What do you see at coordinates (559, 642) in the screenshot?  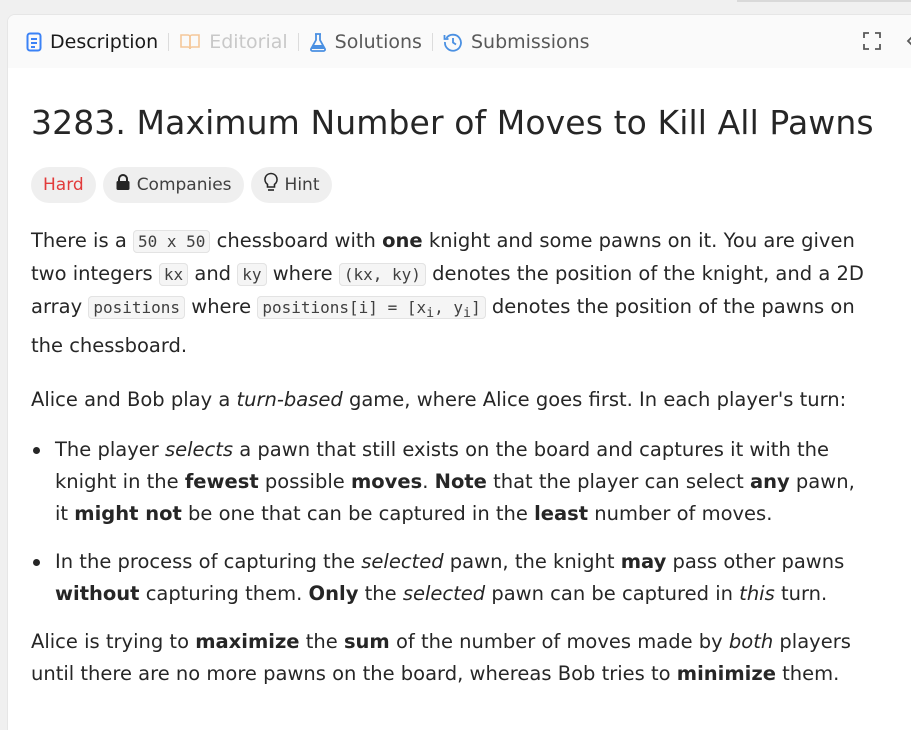 I see `text-span: of the number of moves made by` at bounding box center [559, 642].